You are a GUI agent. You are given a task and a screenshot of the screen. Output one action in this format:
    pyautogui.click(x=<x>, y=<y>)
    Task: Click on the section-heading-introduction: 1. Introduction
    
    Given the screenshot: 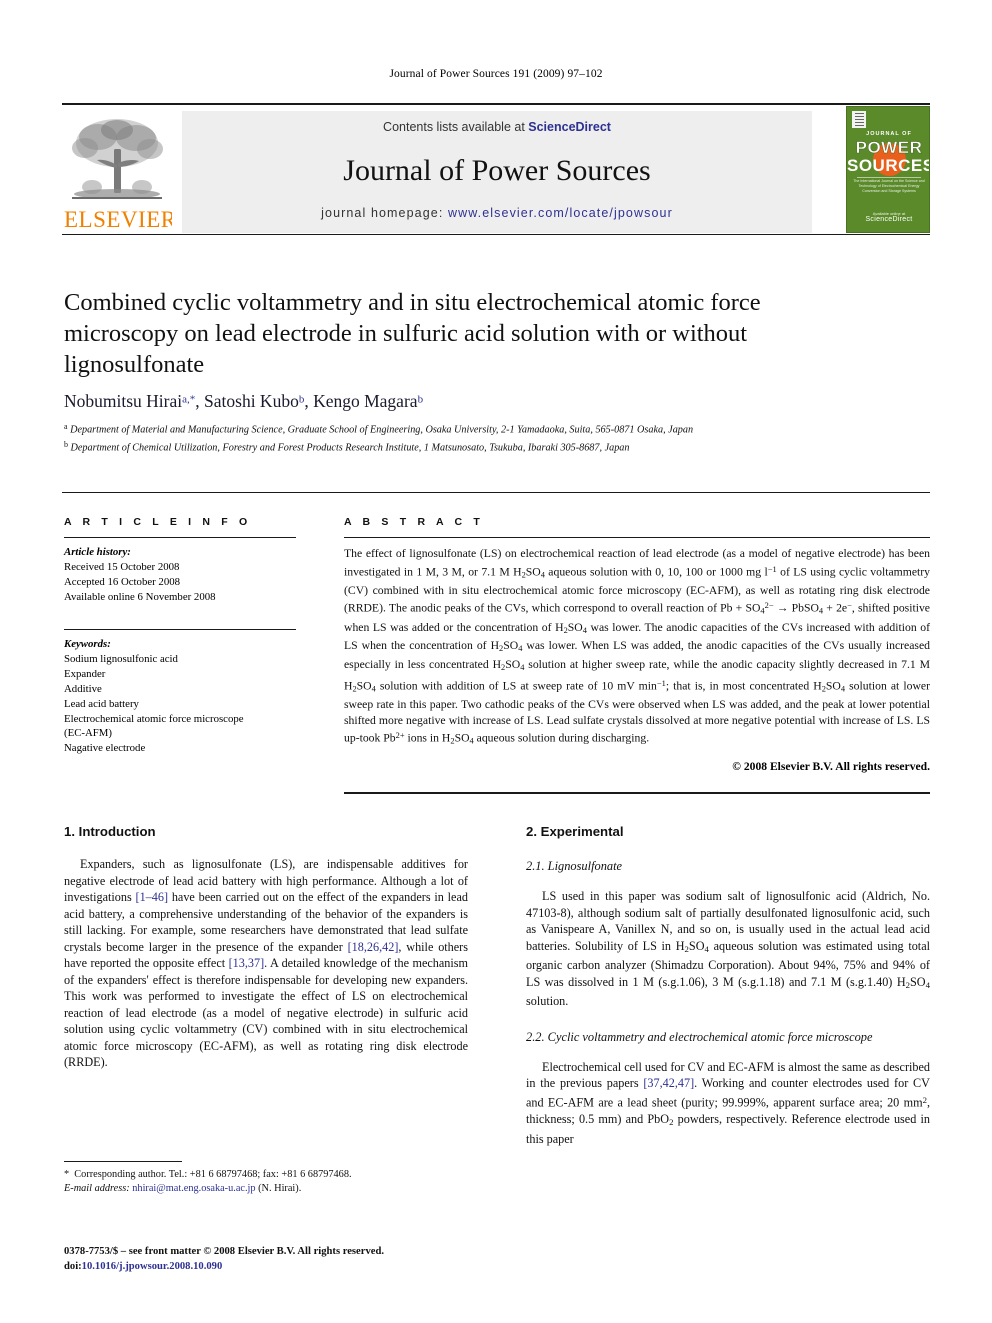 What is the action you would take?
    pyautogui.click(x=110, y=831)
    